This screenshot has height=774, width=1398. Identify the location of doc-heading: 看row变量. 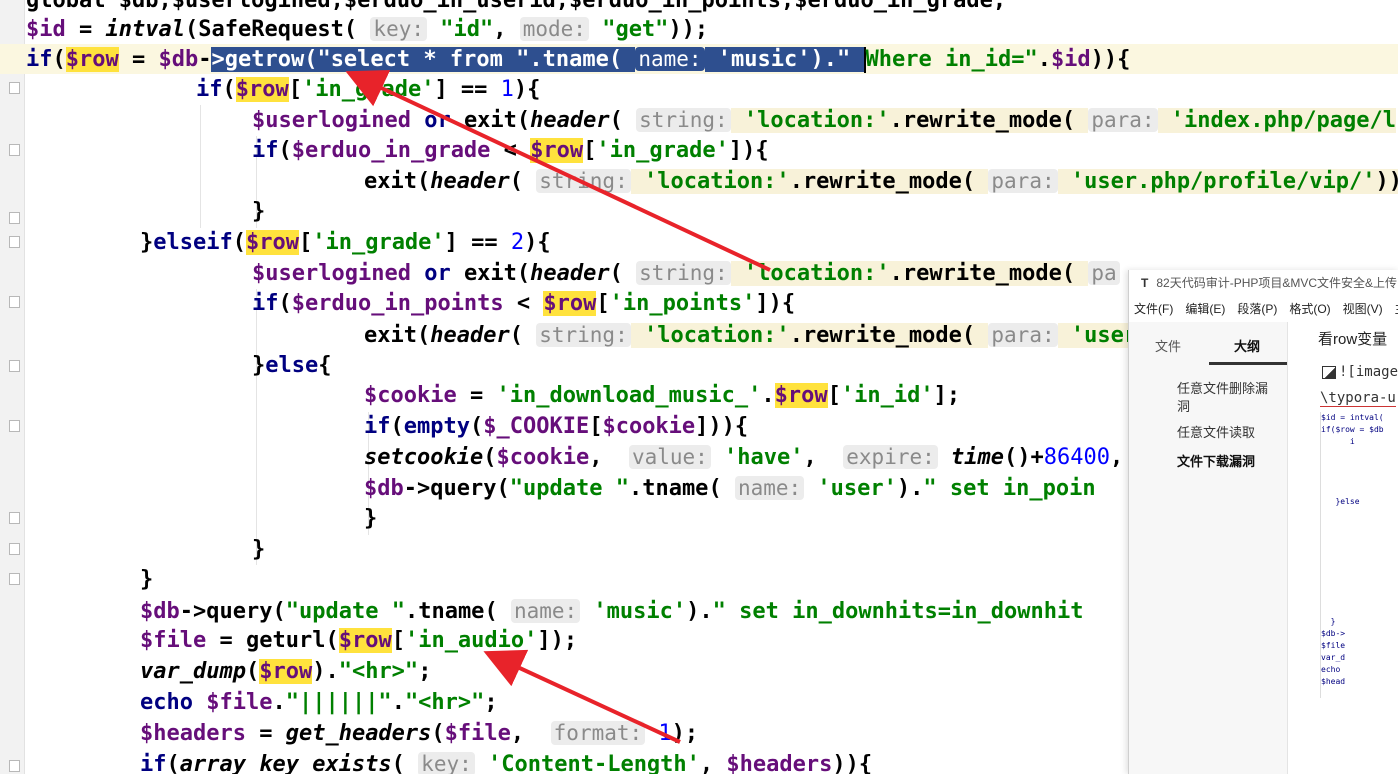
(1353, 339).